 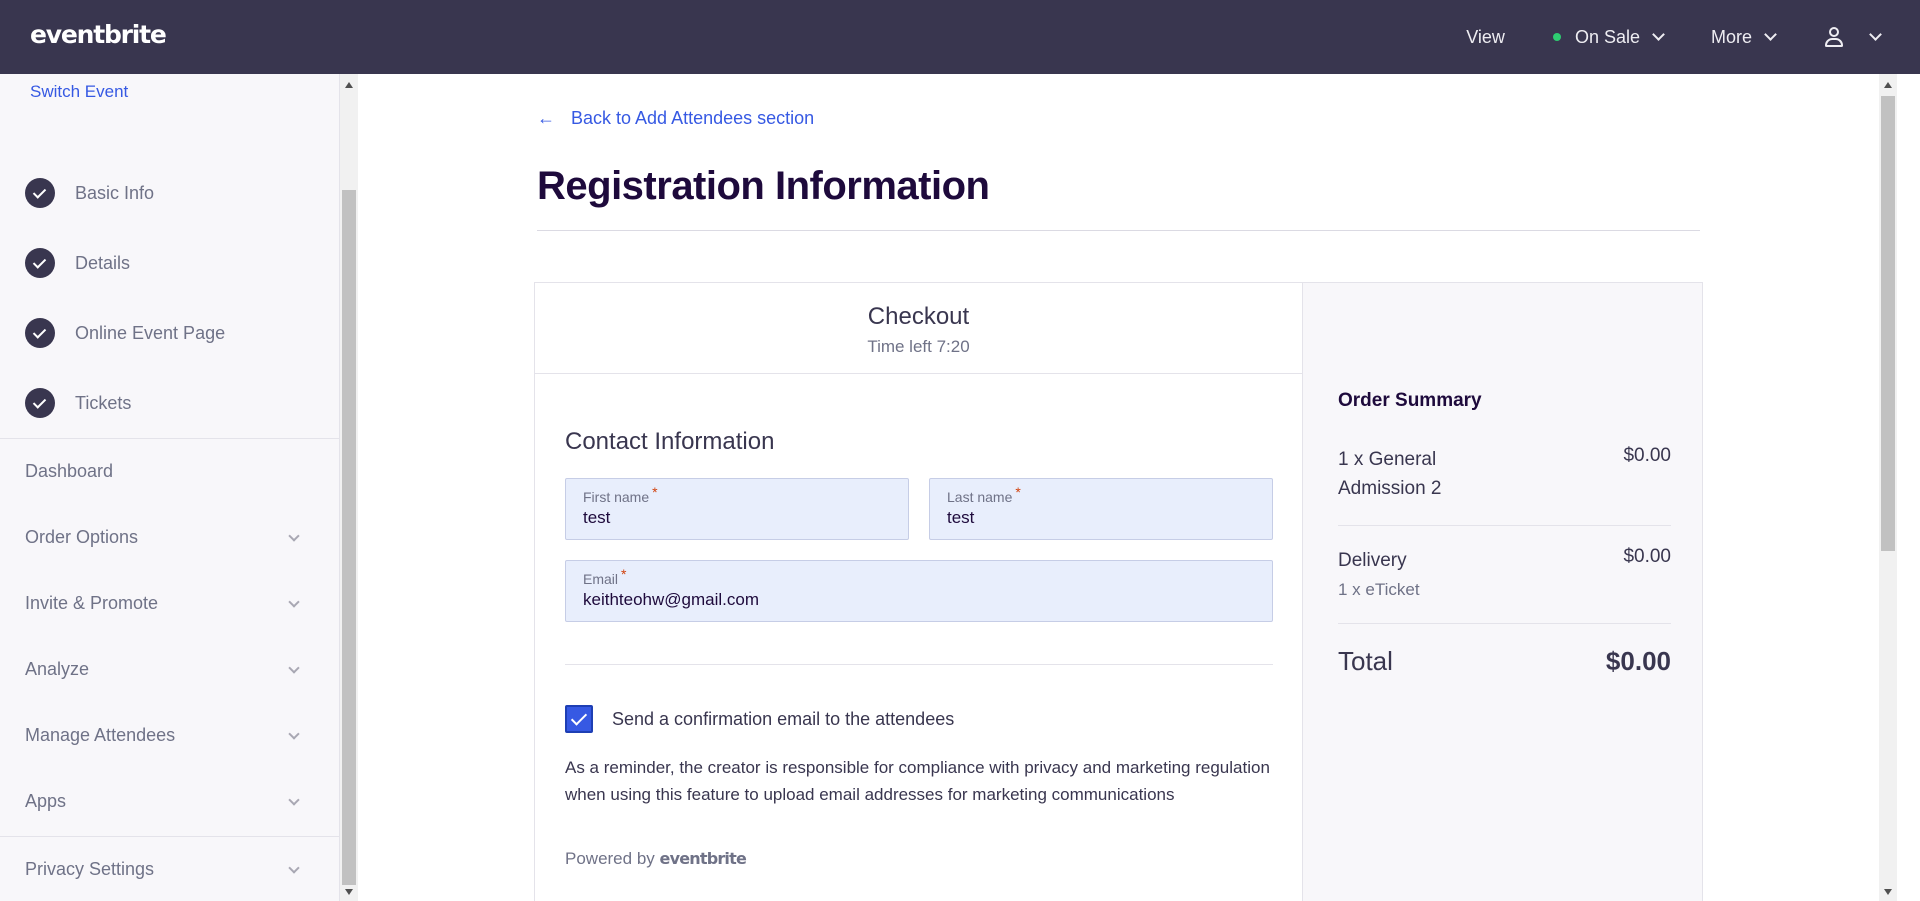 What do you see at coordinates (79, 92) in the screenshot?
I see `switch-event-link: Switch Event` at bounding box center [79, 92].